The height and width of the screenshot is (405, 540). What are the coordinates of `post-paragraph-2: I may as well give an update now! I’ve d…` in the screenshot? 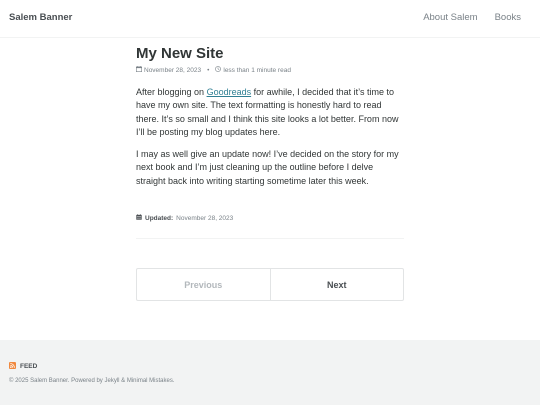 It's located at (267, 167).